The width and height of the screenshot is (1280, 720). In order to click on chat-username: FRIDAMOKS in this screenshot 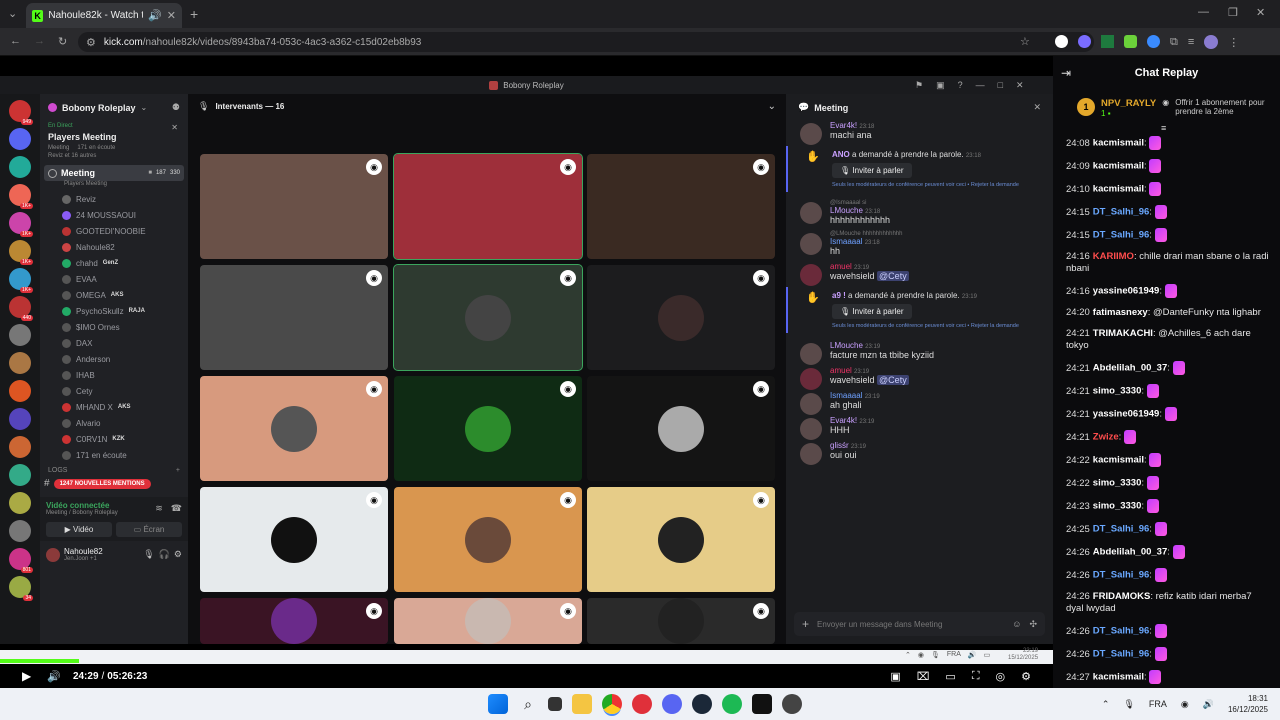, I will do `click(1122, 596)`.